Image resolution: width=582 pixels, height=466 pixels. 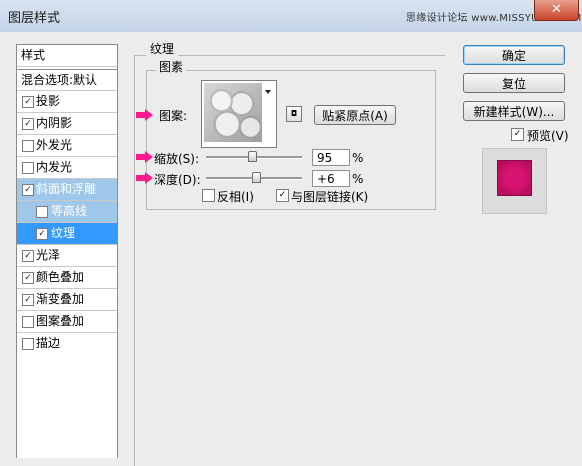 What do you see at coordinates (514, 55) in the screenshot?
I see `ok-button: 确定` at bounding box center [514, 55].